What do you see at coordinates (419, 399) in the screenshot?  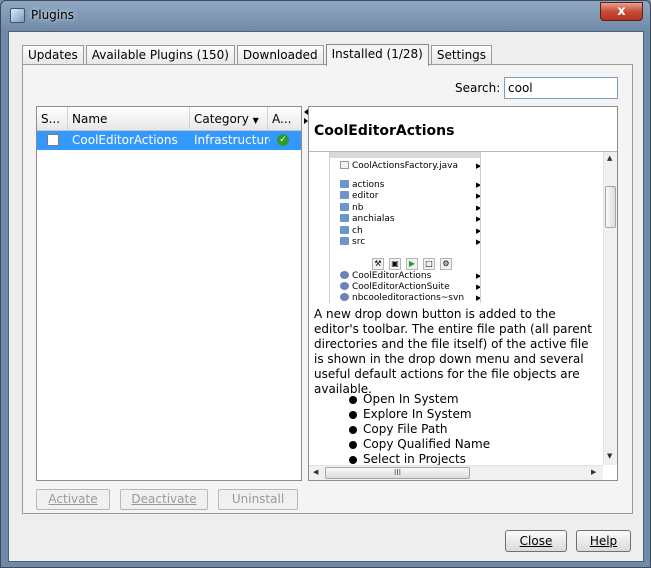 I see `list-item: Open In System` at bounding box center [419, 399].